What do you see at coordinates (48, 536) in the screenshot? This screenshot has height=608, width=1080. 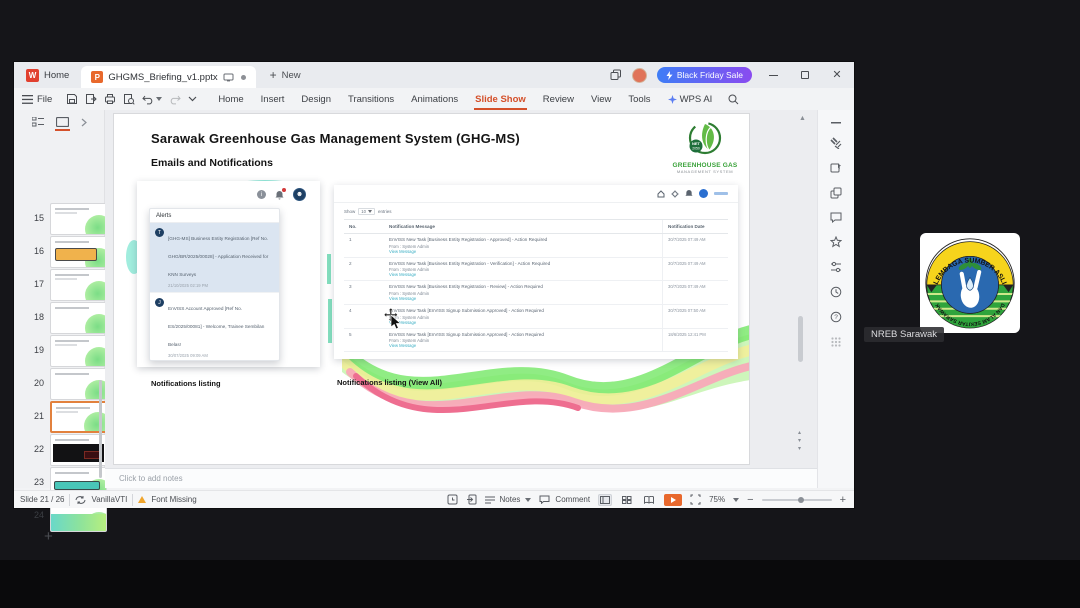 I see `add-slide-button: +` at bounding box center [48, 536].